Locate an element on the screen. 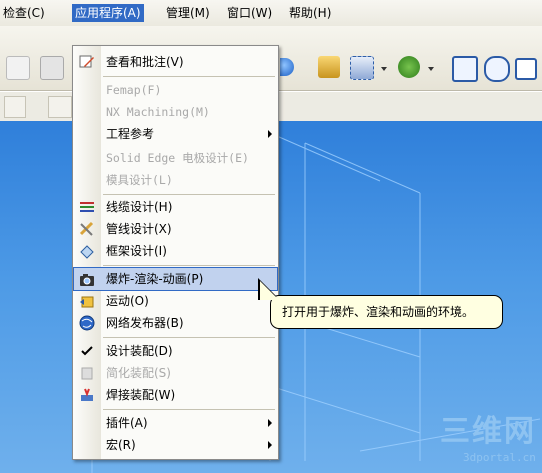 The image size is (542, 473). menu-manage: 管理(M) is located at coordinates (188, 13).